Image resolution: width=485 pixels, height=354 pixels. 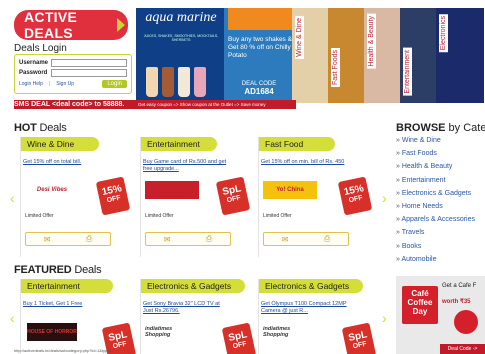 What do you see at coordinates (435, 262) in the screenshot?
I see `browse-item-automobile: Automobile` at bounding box center [435, 262].